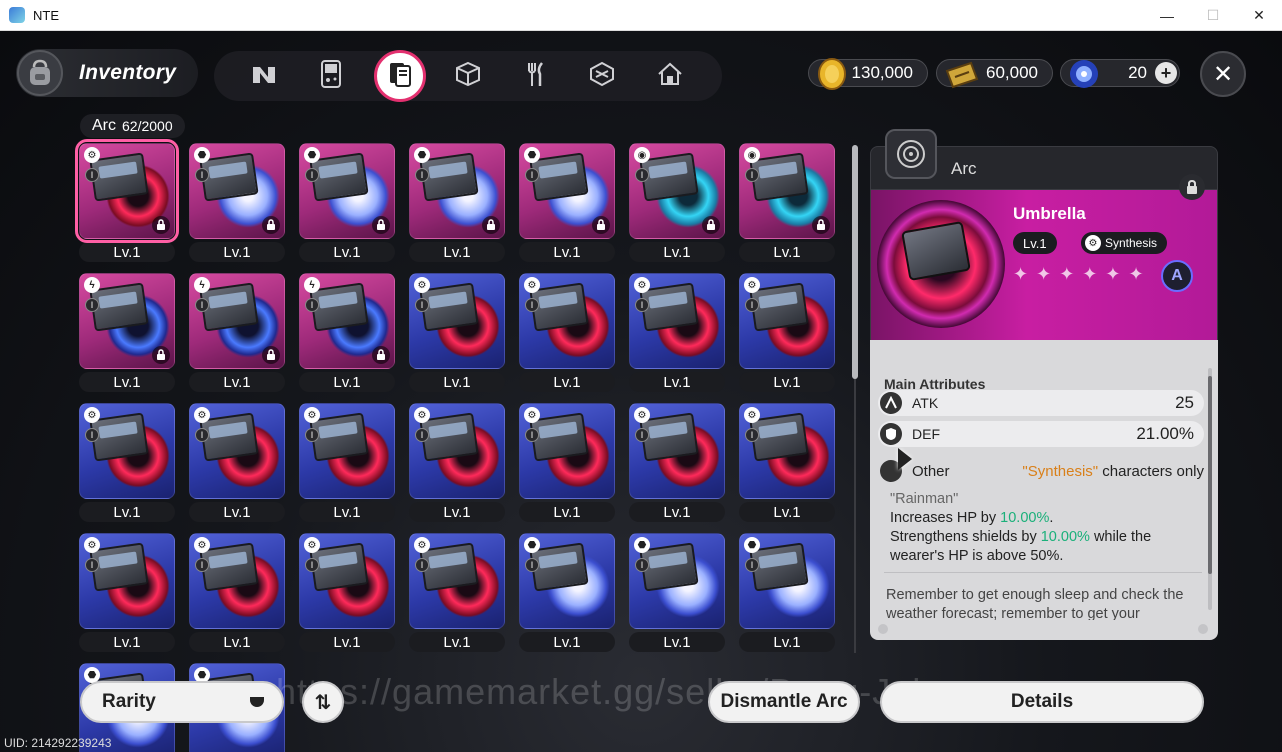 The height and width of the screenshot is (752, 1282). What do you see at coordinates (1259, 15) in the screenshot?
I see `close-window-button: ✕` at bounding box center [1259, 15].